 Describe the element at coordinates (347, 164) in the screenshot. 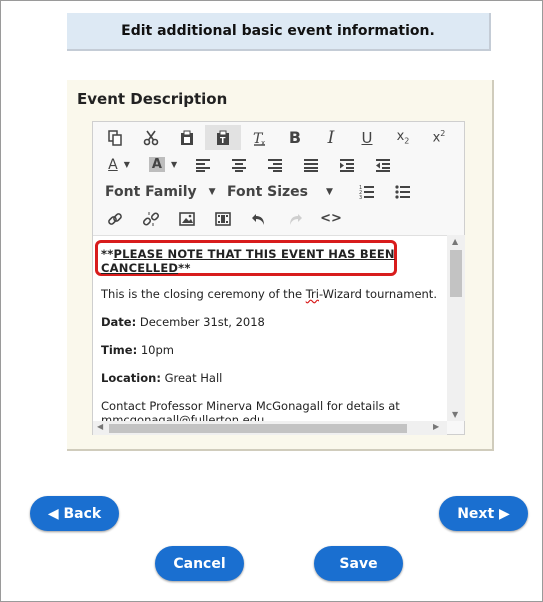

I see `indent-icon` at that location.